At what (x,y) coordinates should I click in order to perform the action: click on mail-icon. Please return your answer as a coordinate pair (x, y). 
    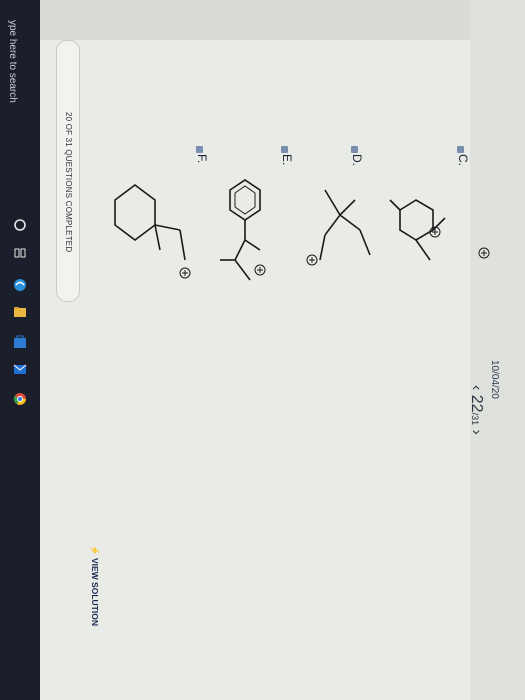
    Looking at the image, I should click on (20, 369).